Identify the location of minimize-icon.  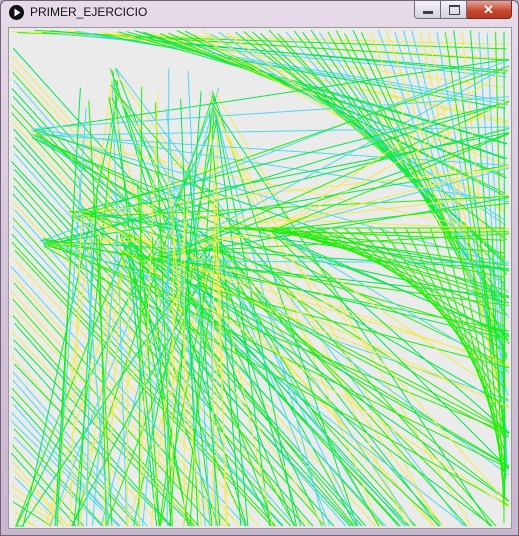
(428, 12).